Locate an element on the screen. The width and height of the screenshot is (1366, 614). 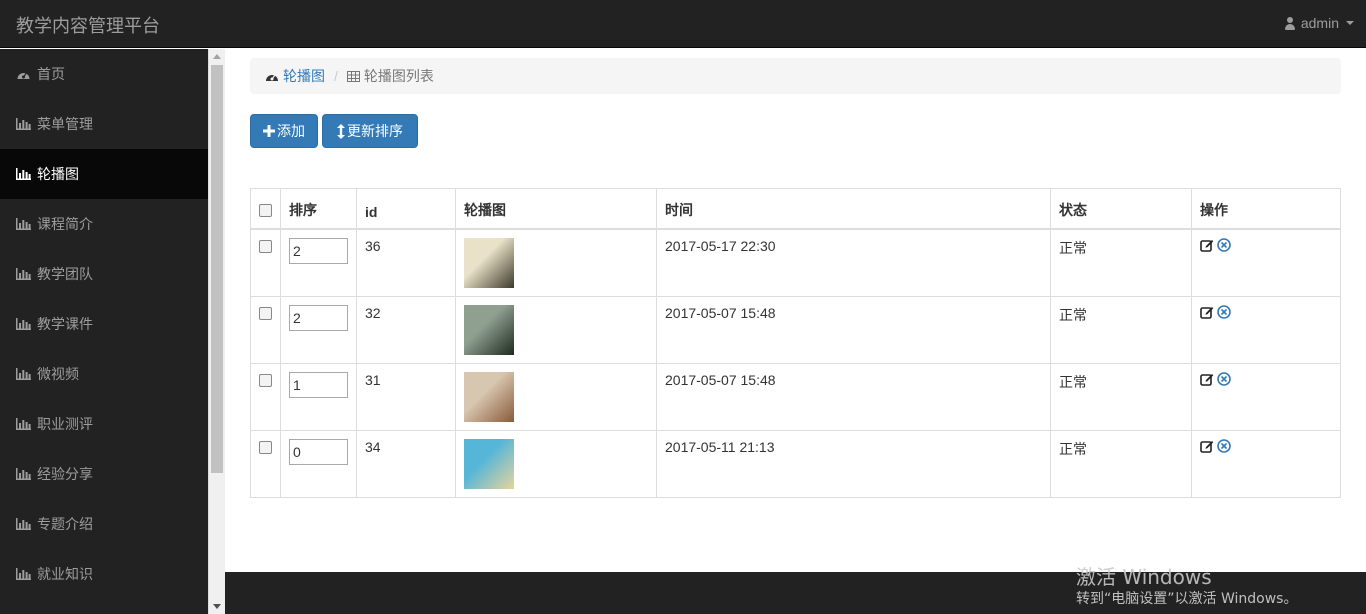
table-row: 32 2017-05-07 15:48 正常 is located at coordinates (795, 329).